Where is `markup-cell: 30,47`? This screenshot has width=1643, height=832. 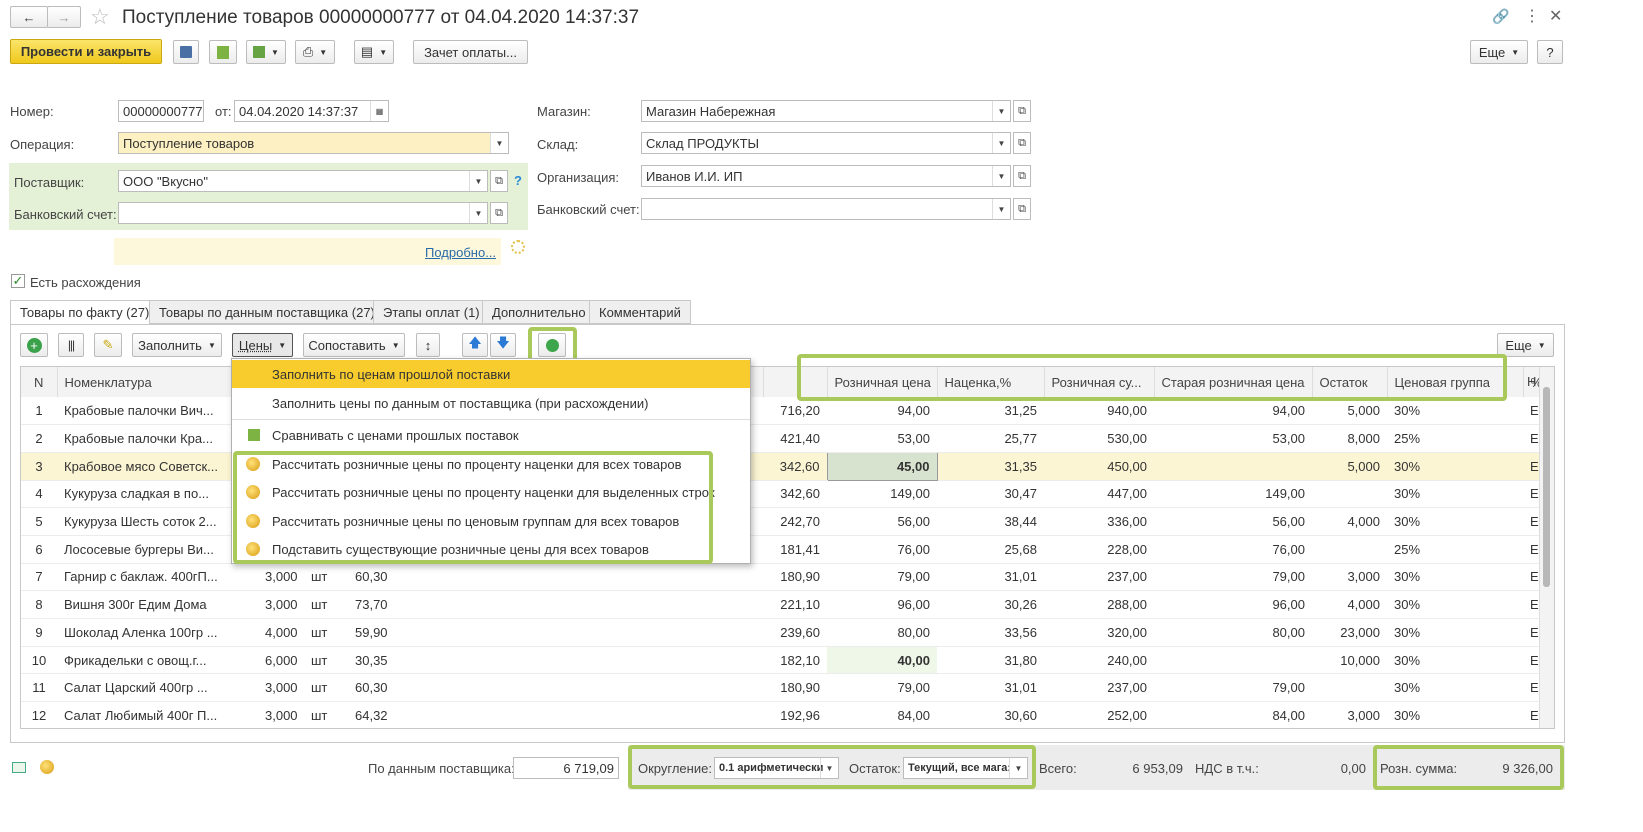 markup-cell: 30,47 is located at coordinates (990, 494).